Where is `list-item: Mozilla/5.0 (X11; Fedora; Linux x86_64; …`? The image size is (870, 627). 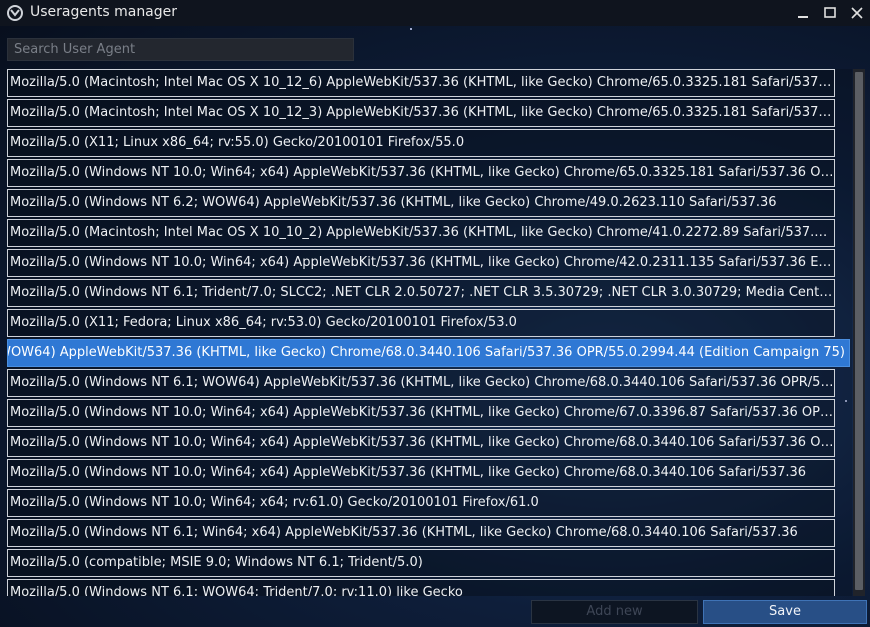
list-item: Mozilla/5.0 (X11; Fedora; Linux x86_64; … is located at coordinates (421, 323).